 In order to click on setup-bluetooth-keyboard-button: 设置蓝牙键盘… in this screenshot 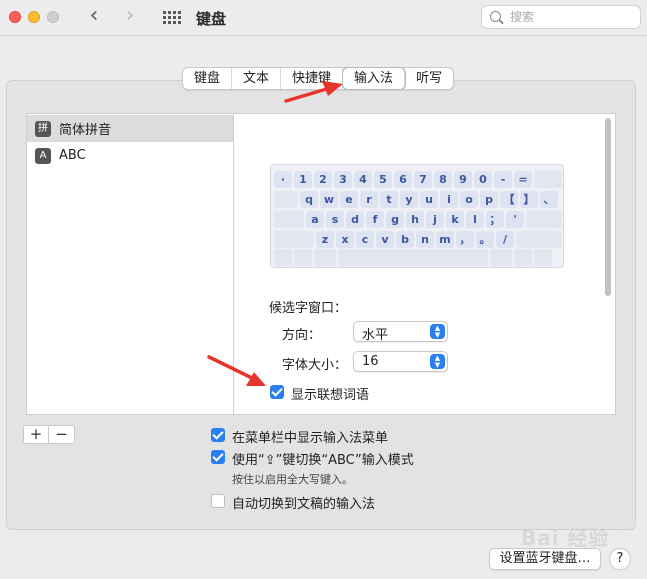, I will do `click(545, 559)`.